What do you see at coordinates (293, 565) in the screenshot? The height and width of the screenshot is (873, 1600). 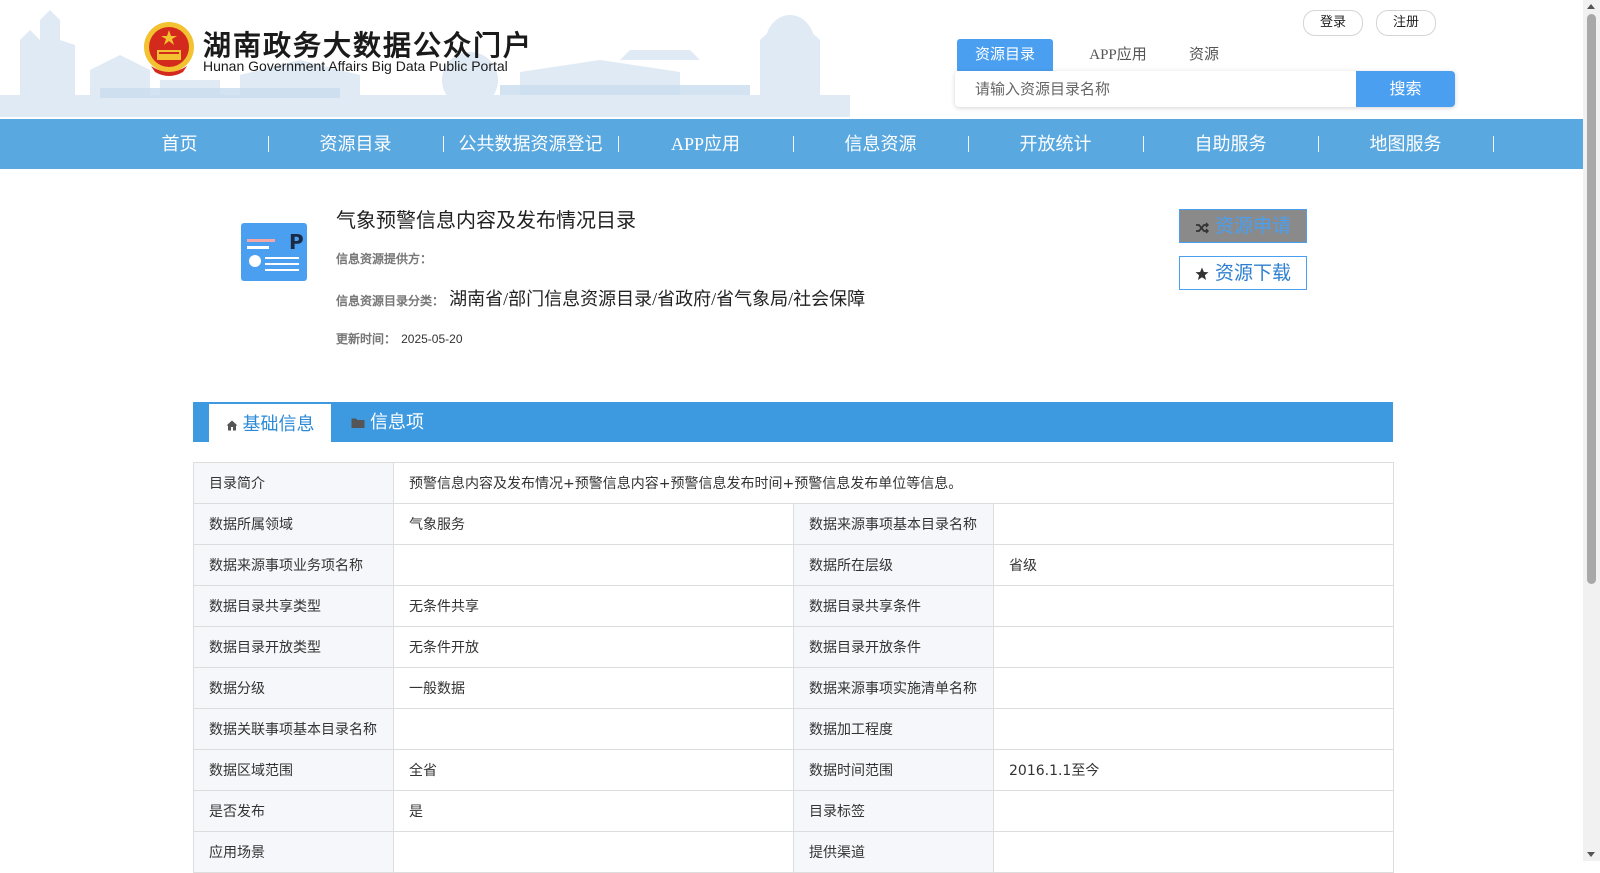 I see `cell-label: 数据来源事项业务项名称` at bounding box center [293, 565].